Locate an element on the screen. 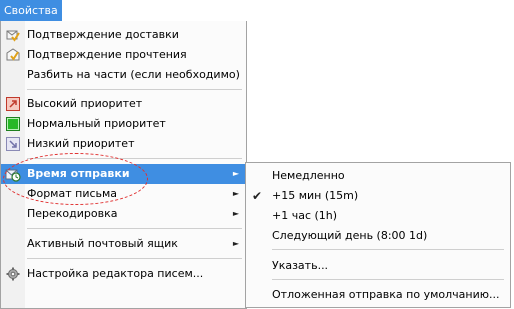  menu-item-delivery-receipt: Подтверждение доставки is located at coordinates (123, 35).